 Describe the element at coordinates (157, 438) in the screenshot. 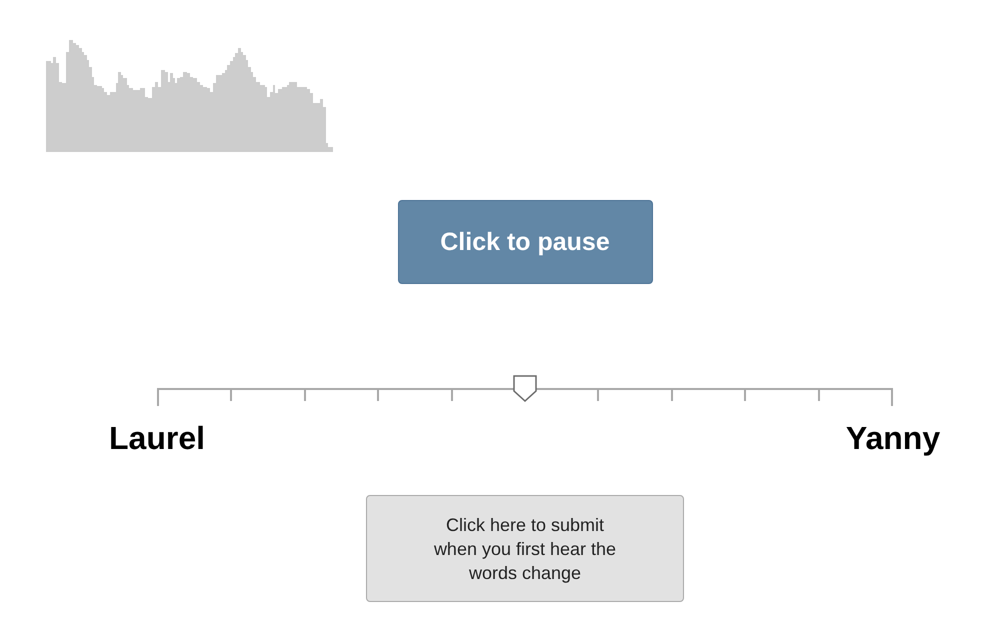

I see `slider-label: Laurel` at that location.